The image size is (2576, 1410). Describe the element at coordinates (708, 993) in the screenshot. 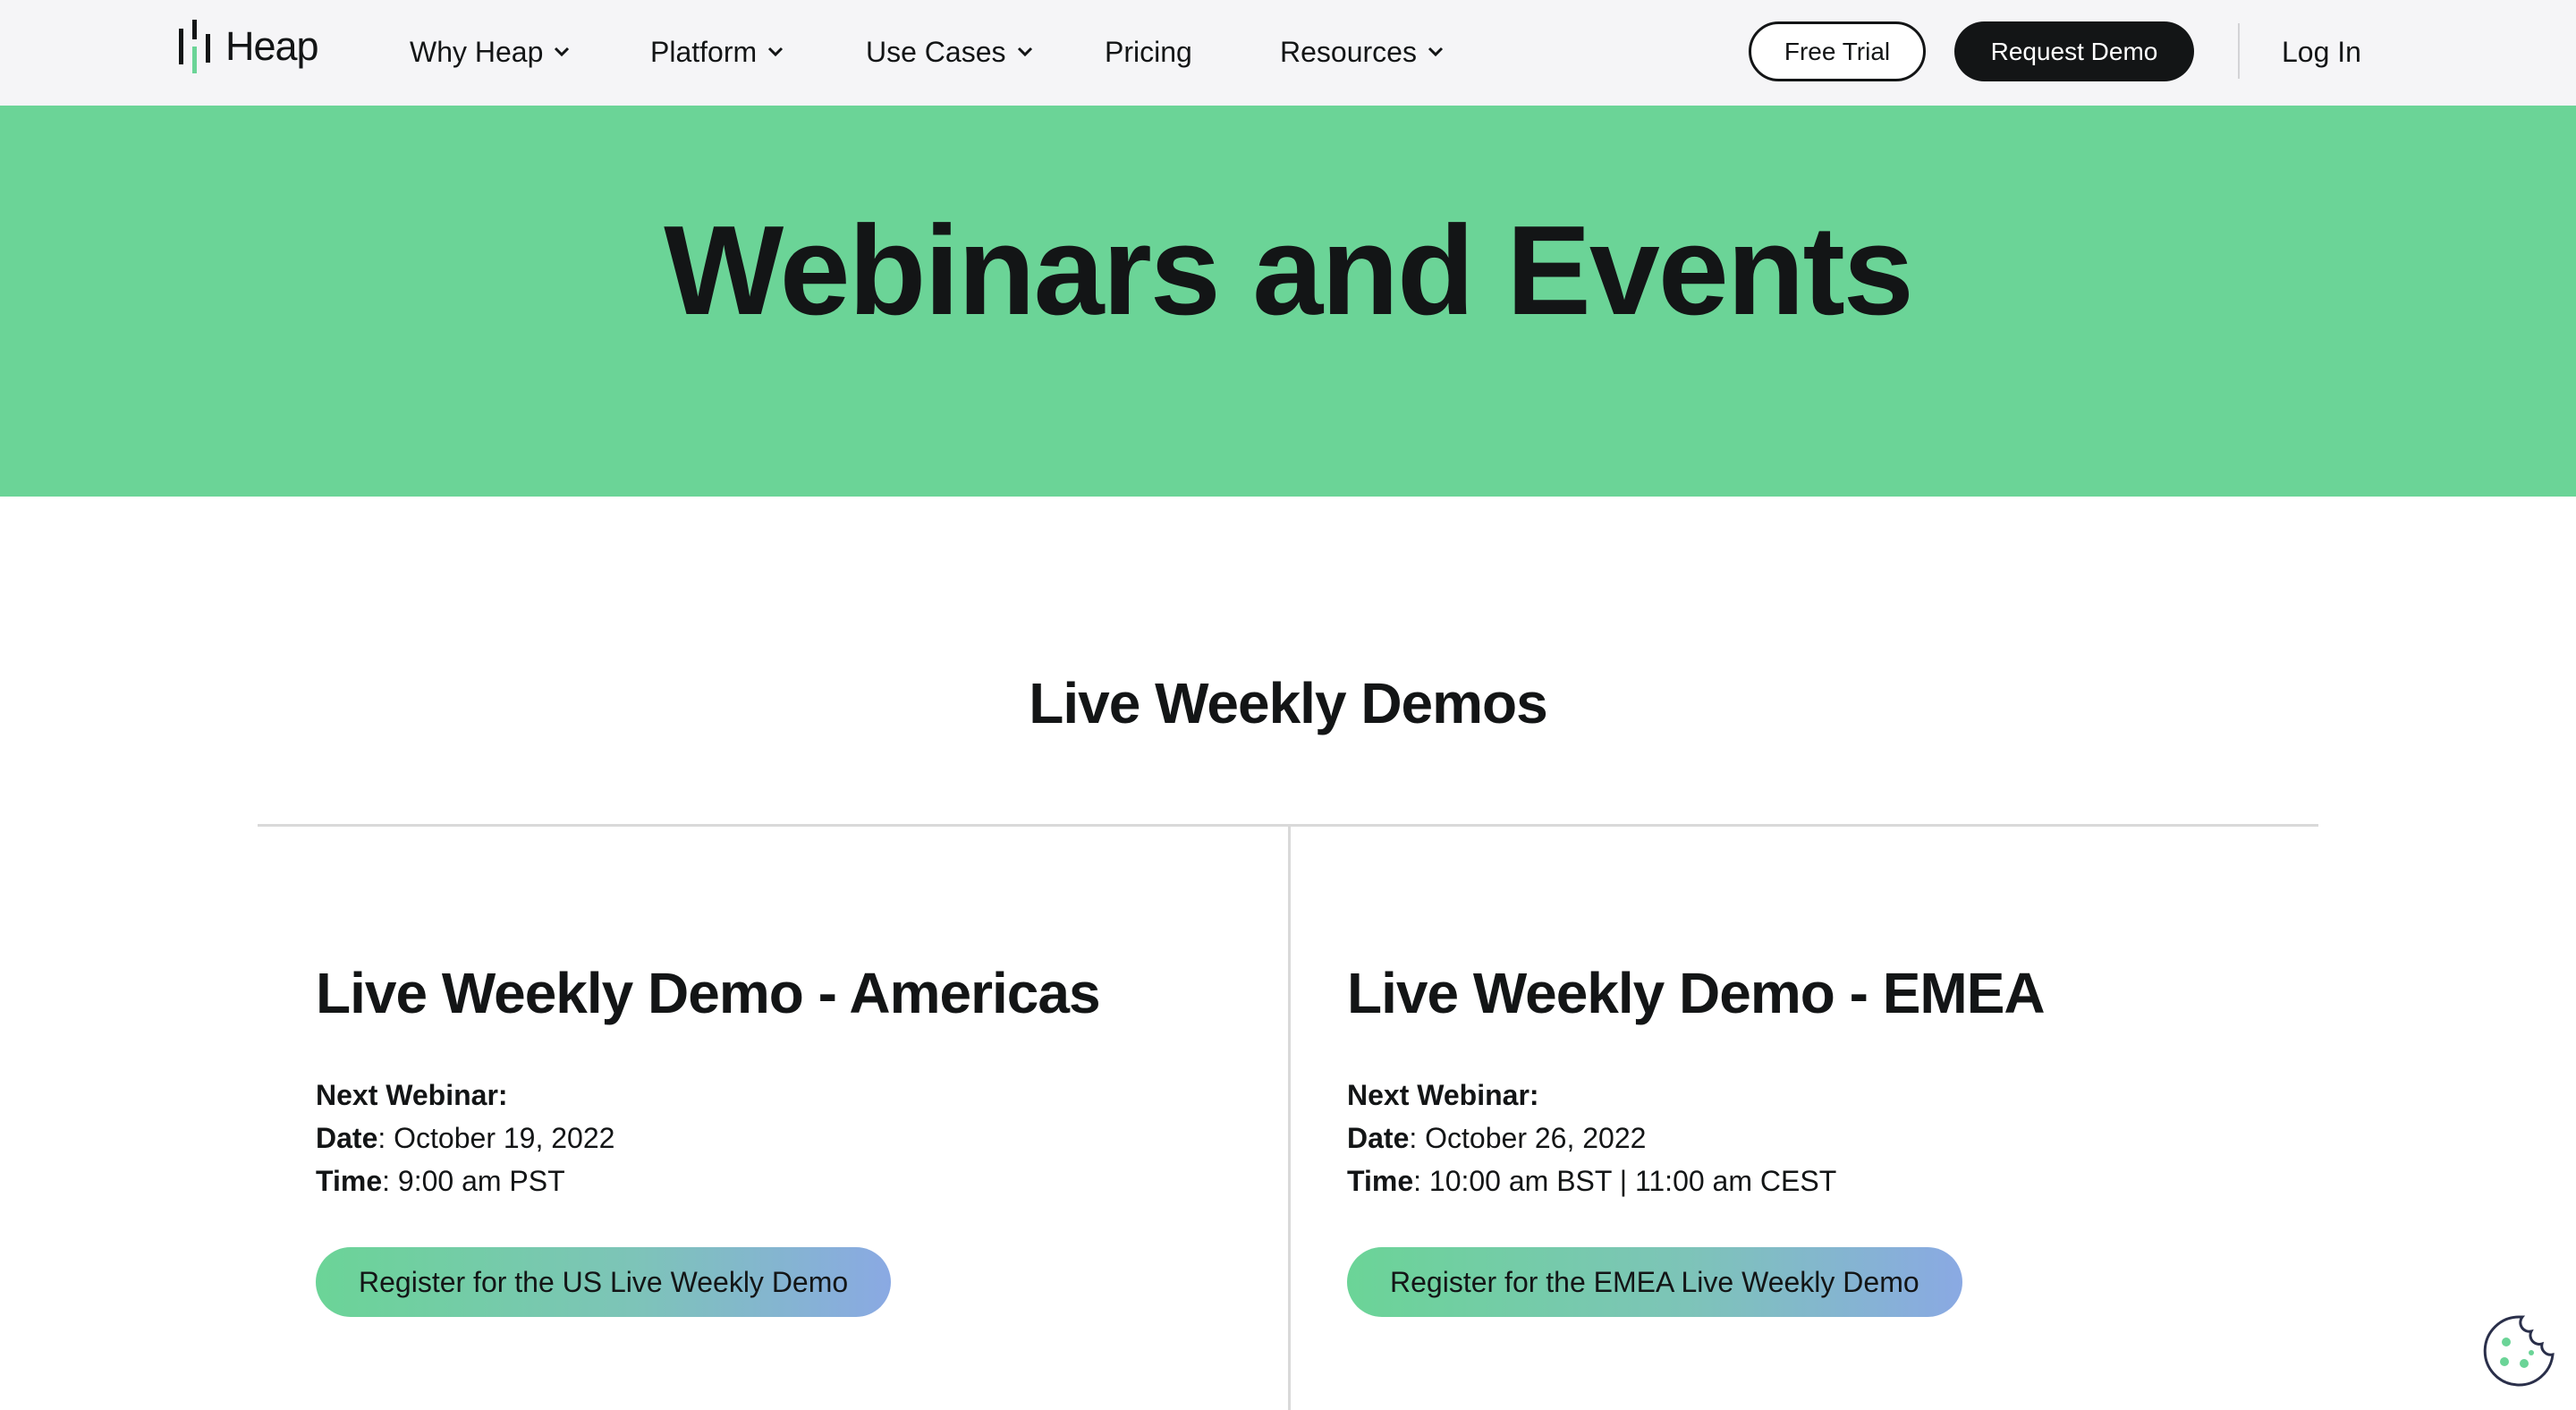

I see `card-title: Live Weekly Demo - Americas` at that location.